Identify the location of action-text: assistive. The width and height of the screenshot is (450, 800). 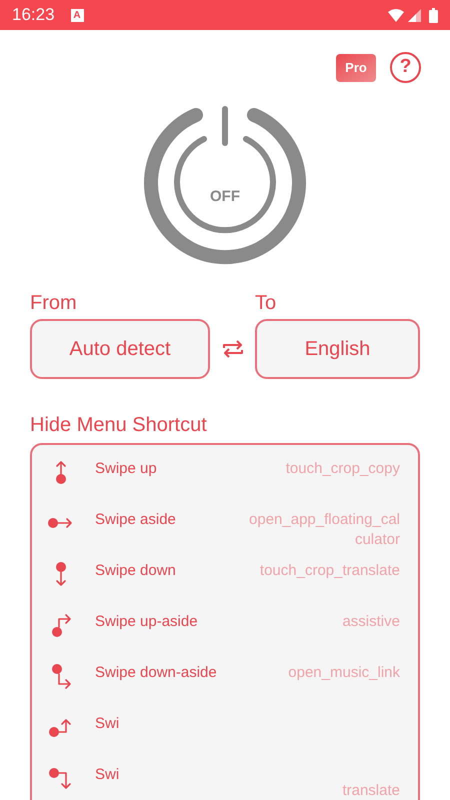
(370, 622).